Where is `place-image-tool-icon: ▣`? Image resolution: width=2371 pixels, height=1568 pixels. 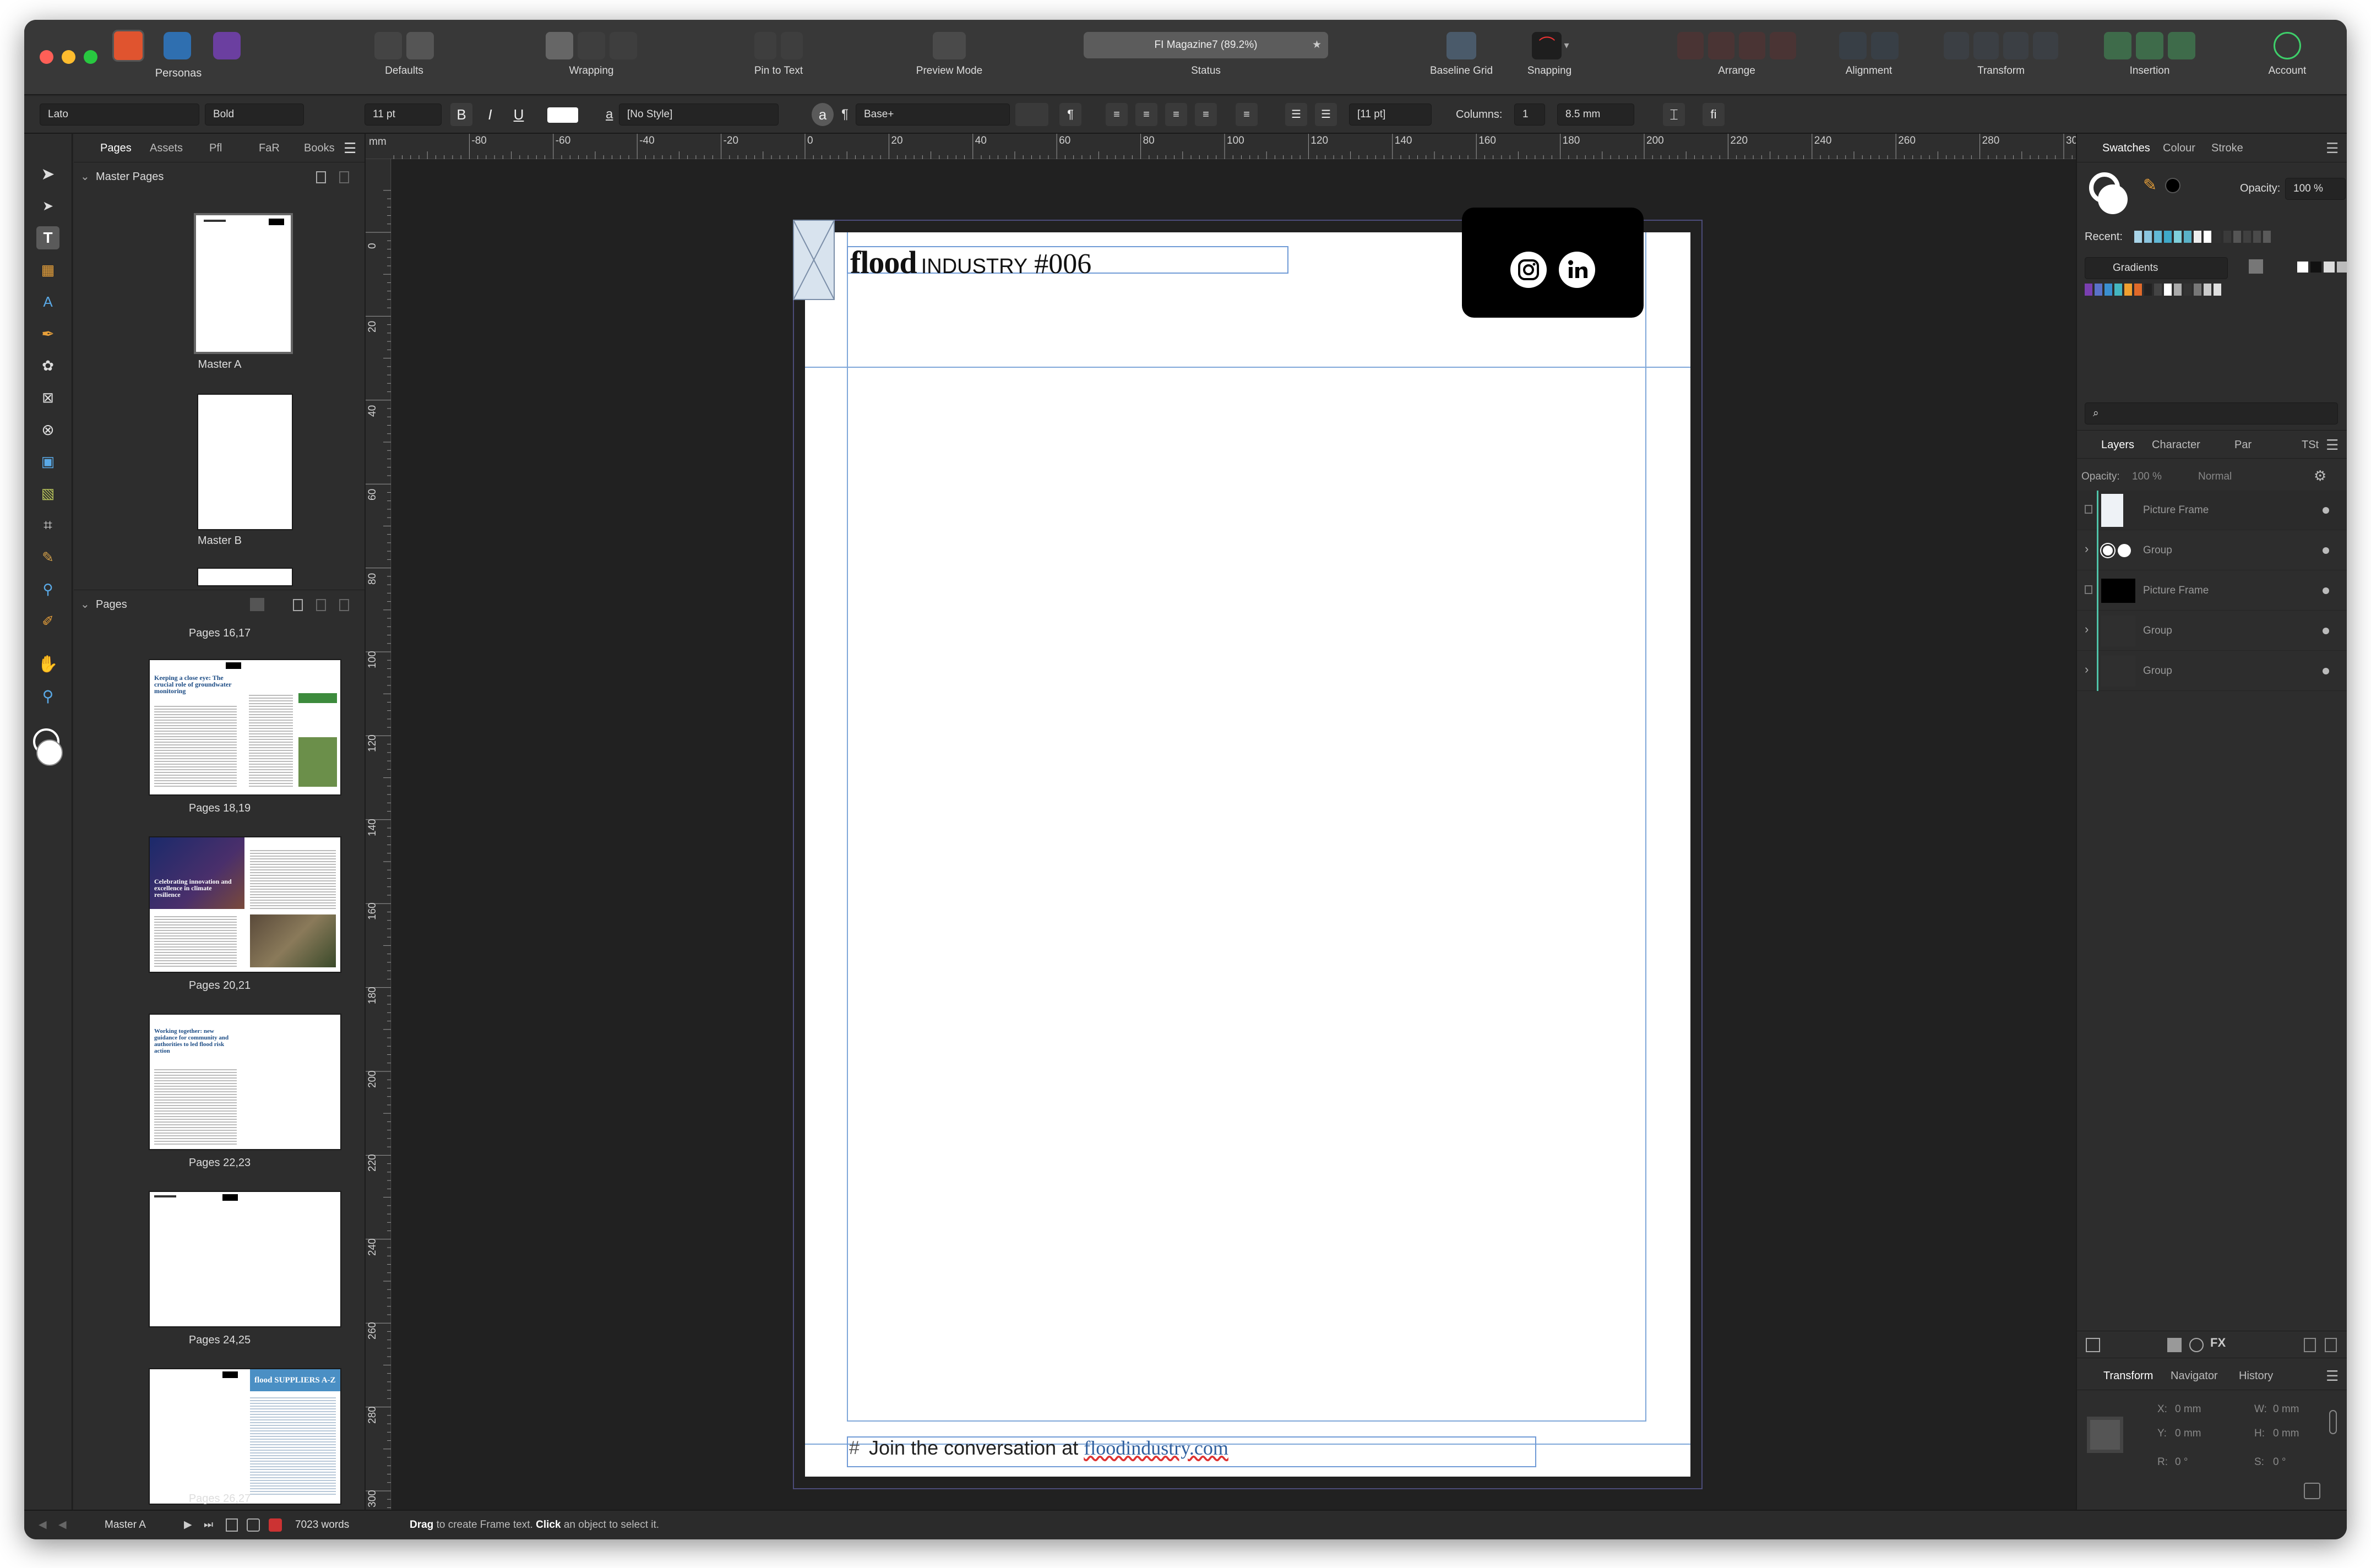 place-image-tool-icon: ▣ is located at coordinates (47, 462).